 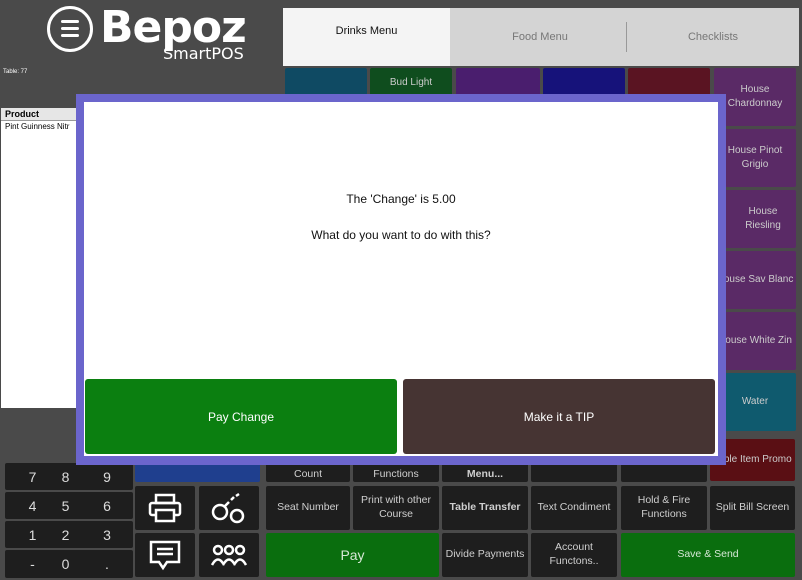 I want to click on drink-button-label: House White Zin, so click(x=755, y=340).